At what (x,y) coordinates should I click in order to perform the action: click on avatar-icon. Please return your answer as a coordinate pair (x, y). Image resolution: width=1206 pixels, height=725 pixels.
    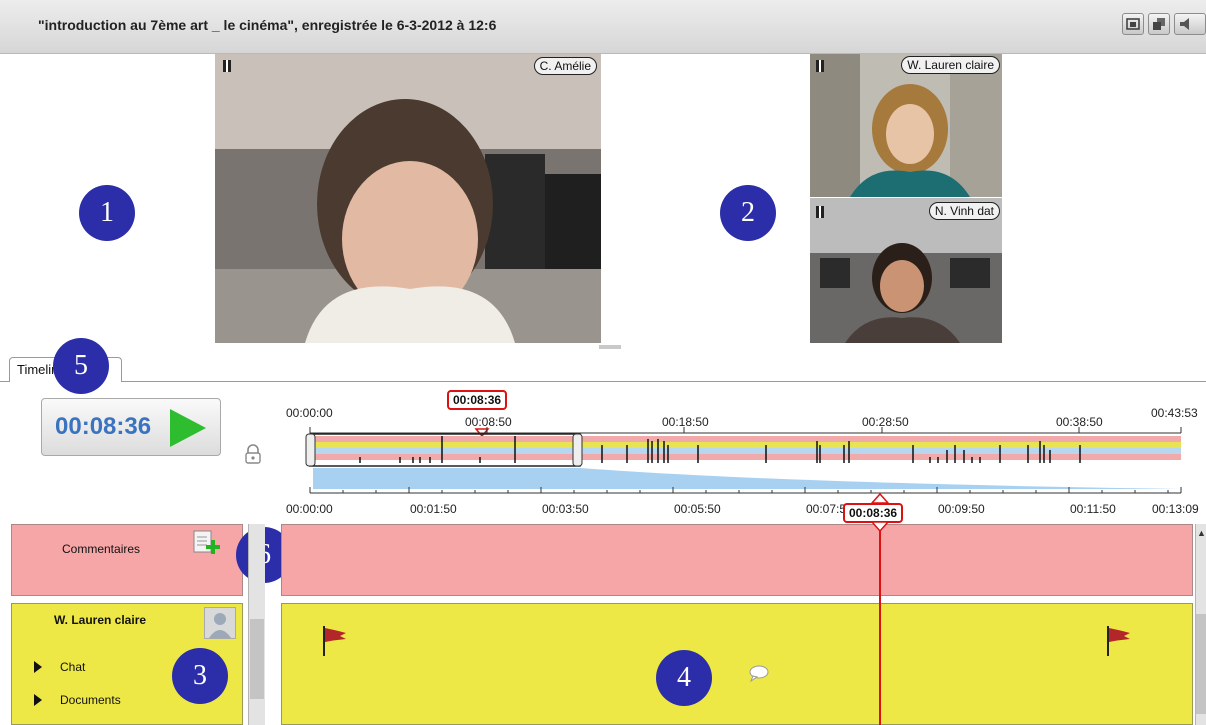
    Looking at the image, I should click on (220, 623).